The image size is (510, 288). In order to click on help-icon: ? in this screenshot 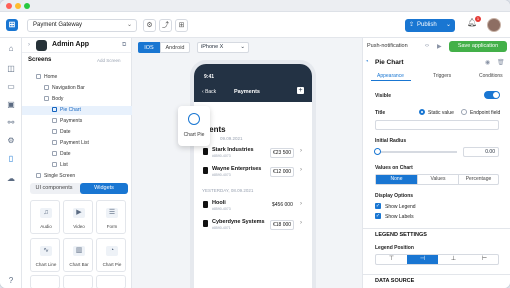, I will do `click(11, 281)`.